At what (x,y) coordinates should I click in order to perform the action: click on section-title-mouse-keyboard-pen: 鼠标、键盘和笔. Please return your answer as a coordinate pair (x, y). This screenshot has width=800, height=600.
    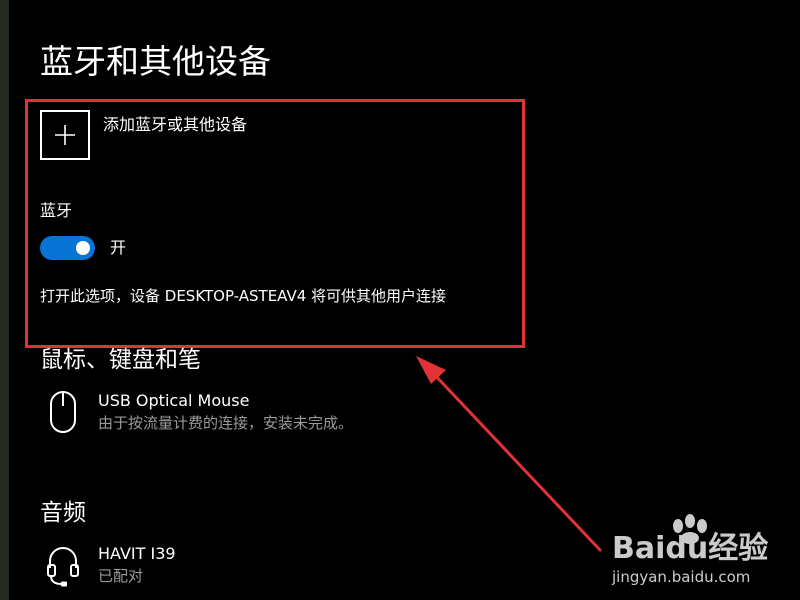
    Looking at the image, I should click on (120, 360).